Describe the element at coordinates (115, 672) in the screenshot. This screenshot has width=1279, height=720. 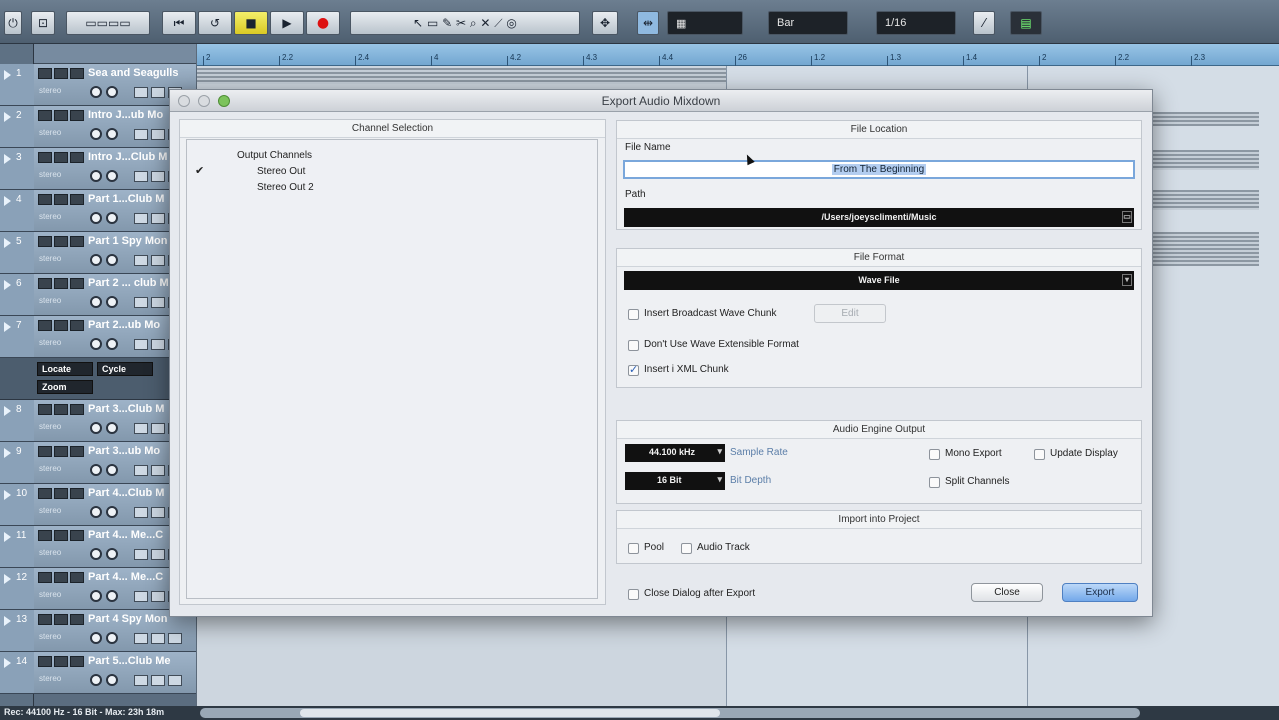
I see `track-header: Part 5...Club Me stereo` at that location.